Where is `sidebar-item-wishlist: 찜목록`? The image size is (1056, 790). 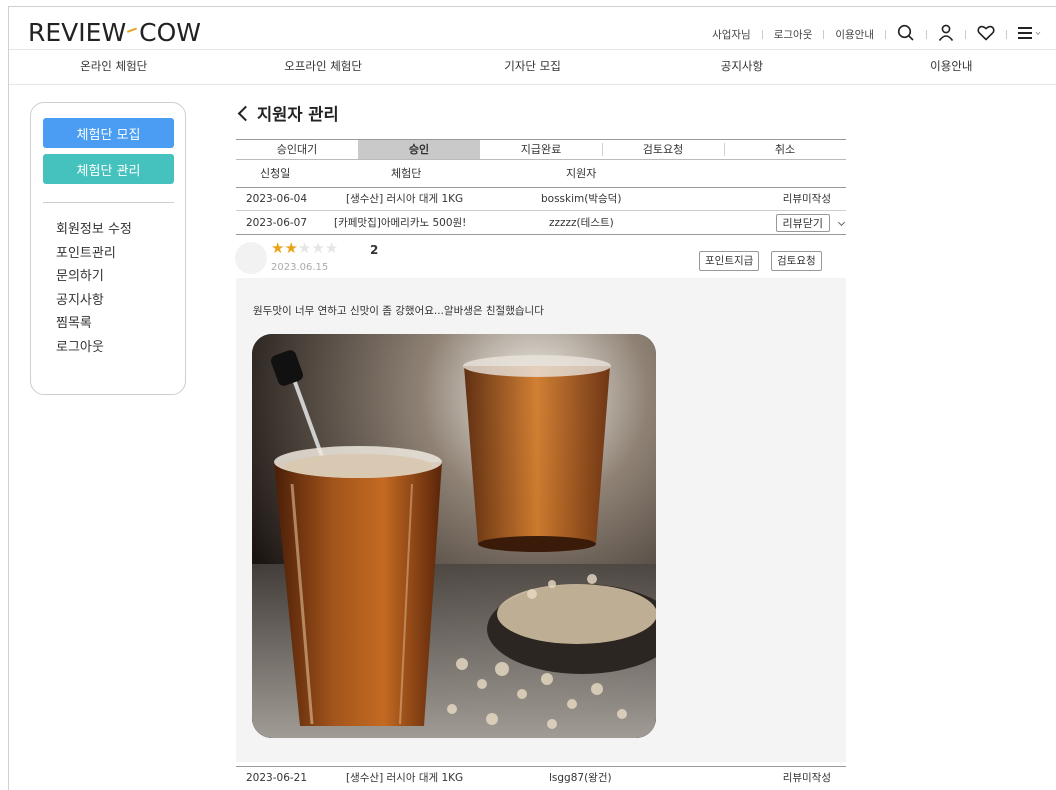 sidebar-item-wishlist: 찜목록 is located at coordinates (94, 324).